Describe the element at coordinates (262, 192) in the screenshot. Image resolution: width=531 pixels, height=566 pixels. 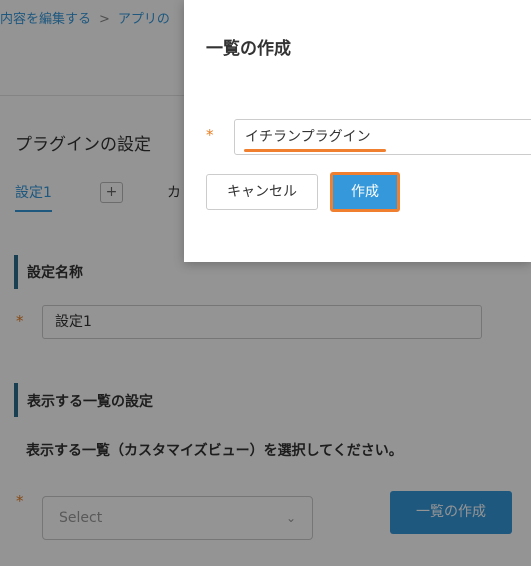
I see `cancel-button: キャンセル` at that location.